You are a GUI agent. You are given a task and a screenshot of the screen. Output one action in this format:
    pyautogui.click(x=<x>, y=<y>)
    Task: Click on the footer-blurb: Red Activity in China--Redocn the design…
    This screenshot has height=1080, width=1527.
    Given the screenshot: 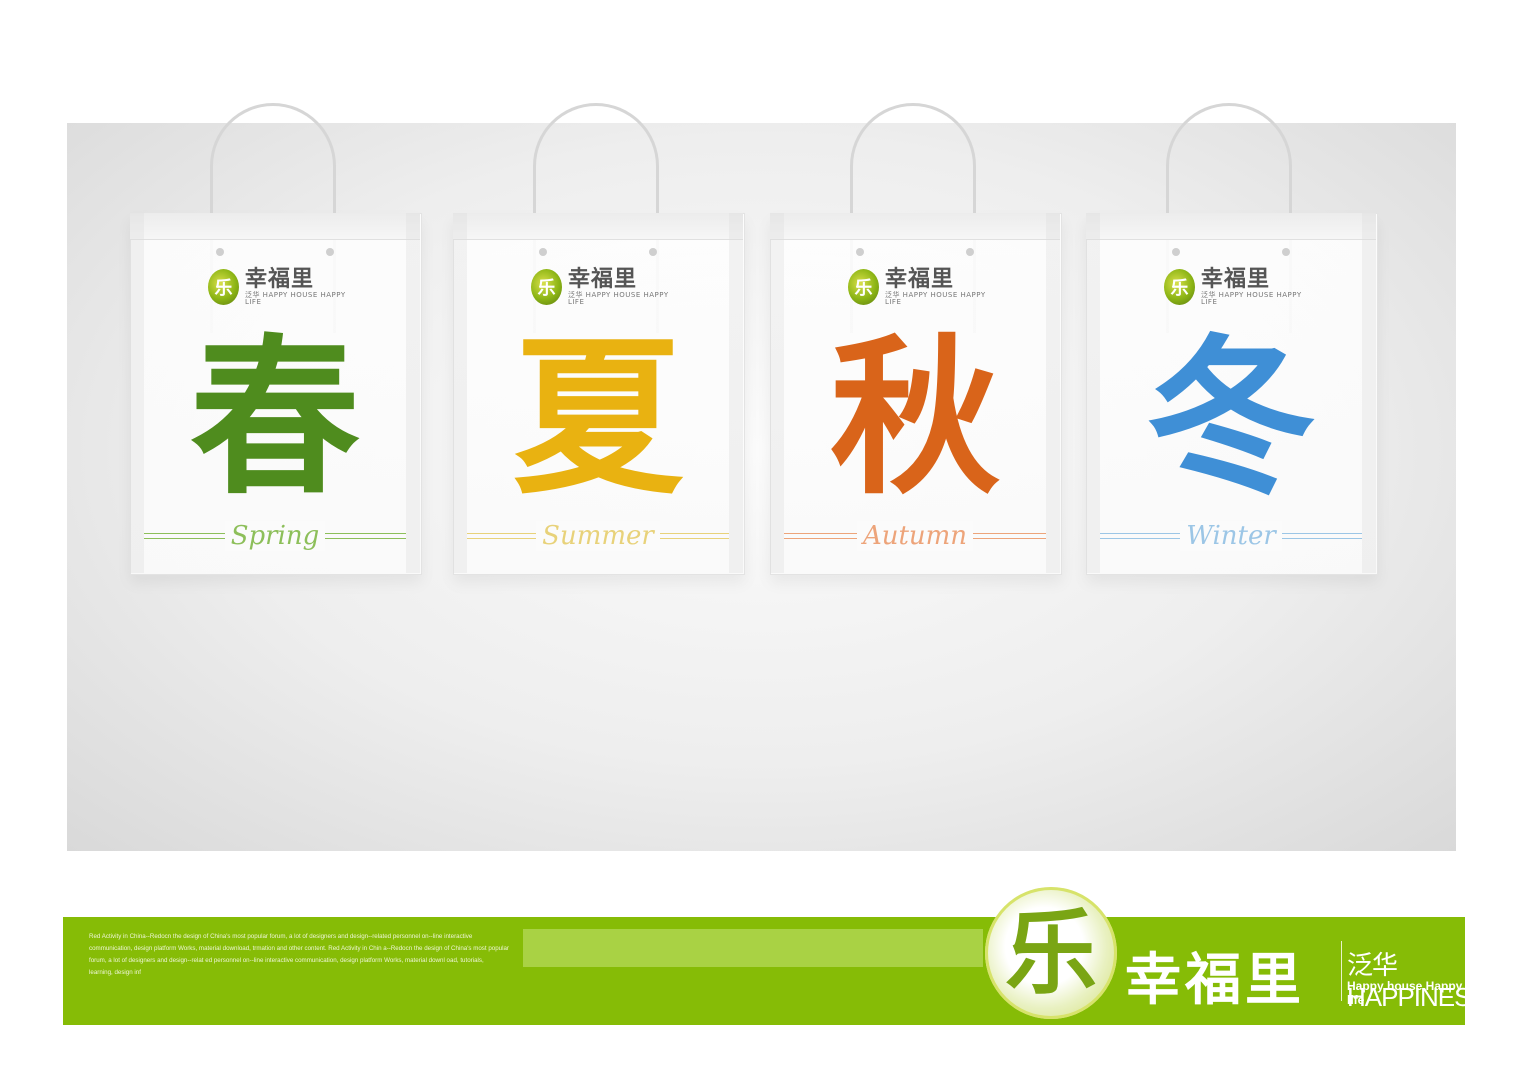 What is the action you would take?
    pyautogui.click(x=299, y=954)
    